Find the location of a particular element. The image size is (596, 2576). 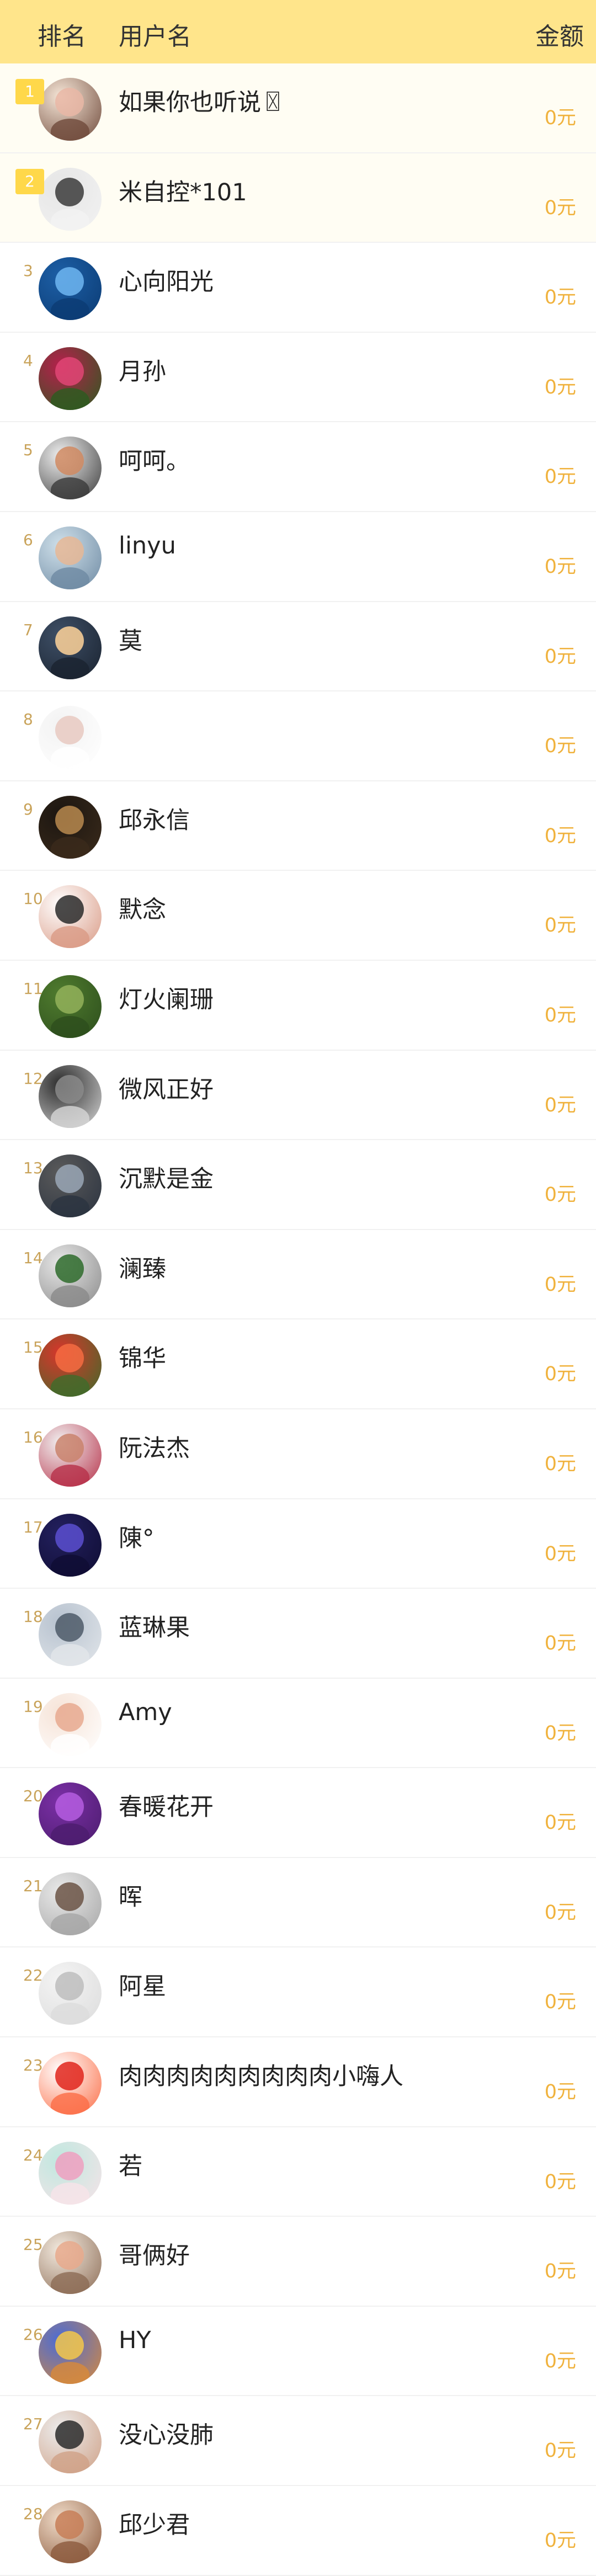

ranking-row: 1 如果你也听说〿 0元 is located at coordinates (298, 108).